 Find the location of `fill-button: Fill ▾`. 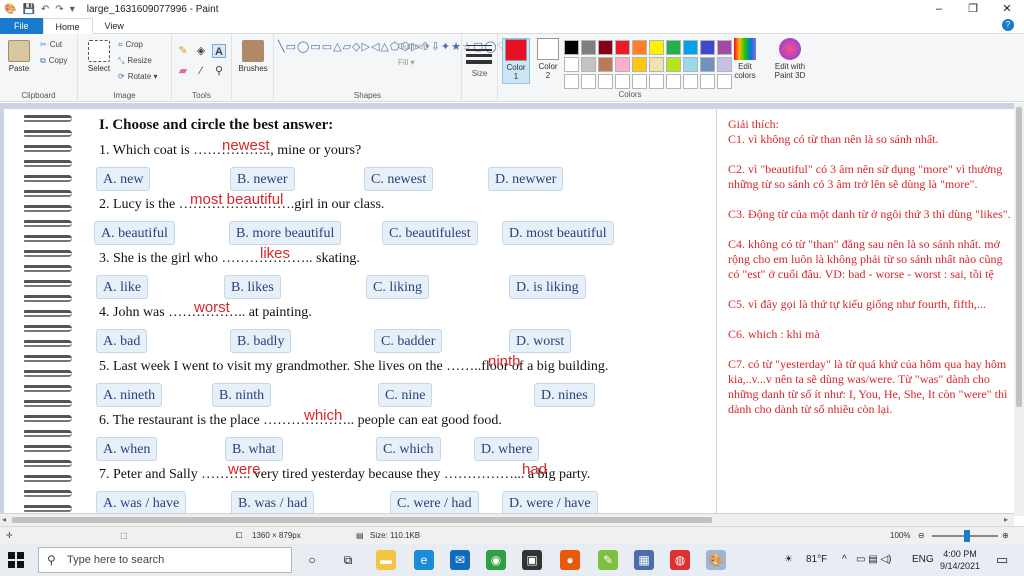

fill-button: Fill ▾ is located at coordinates (406, 62).